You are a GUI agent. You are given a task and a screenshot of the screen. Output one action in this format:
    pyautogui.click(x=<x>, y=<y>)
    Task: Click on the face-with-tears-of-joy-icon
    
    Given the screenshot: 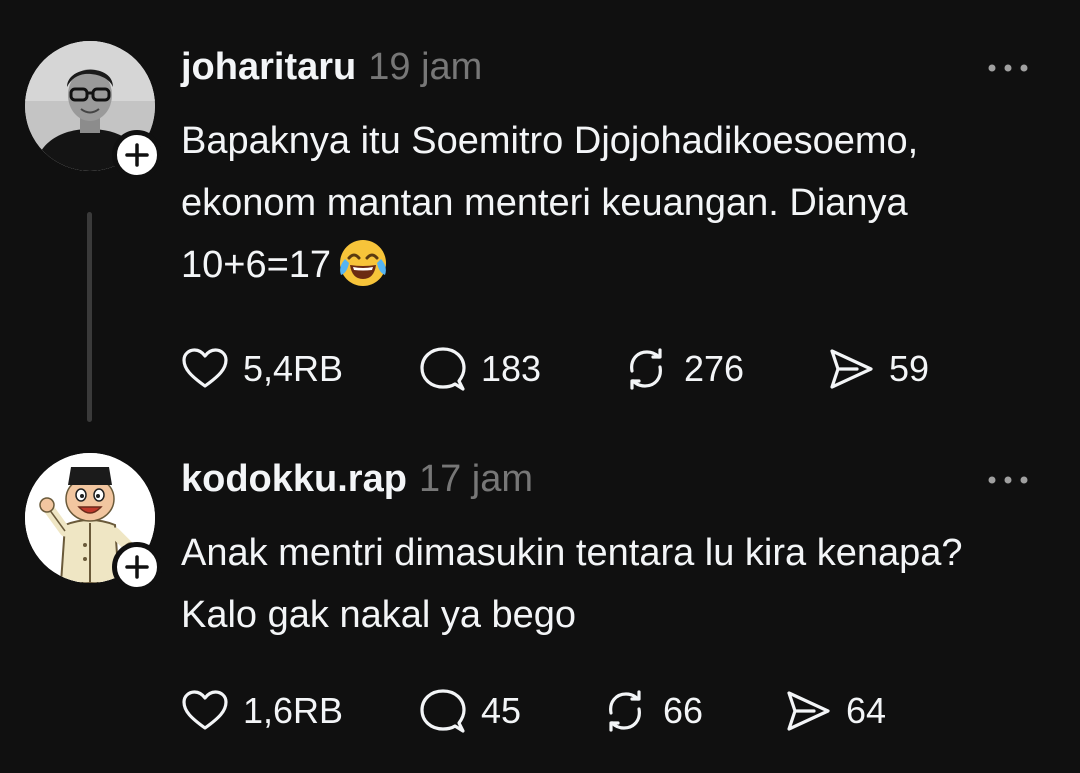 What is the action you would take?
    pyautogui.click(x=363, y=263)
    